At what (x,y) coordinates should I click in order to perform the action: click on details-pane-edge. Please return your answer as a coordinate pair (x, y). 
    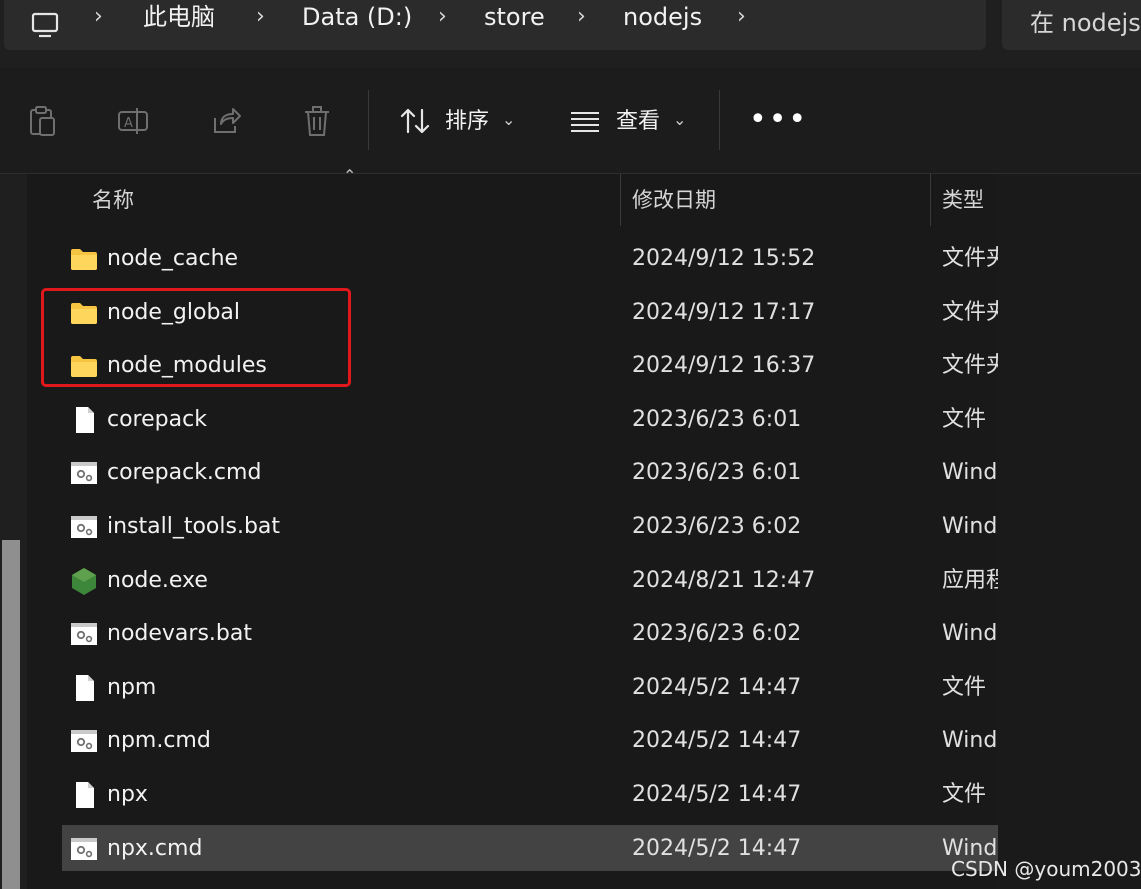
    Looking at the image, I should click on (1069, 531).